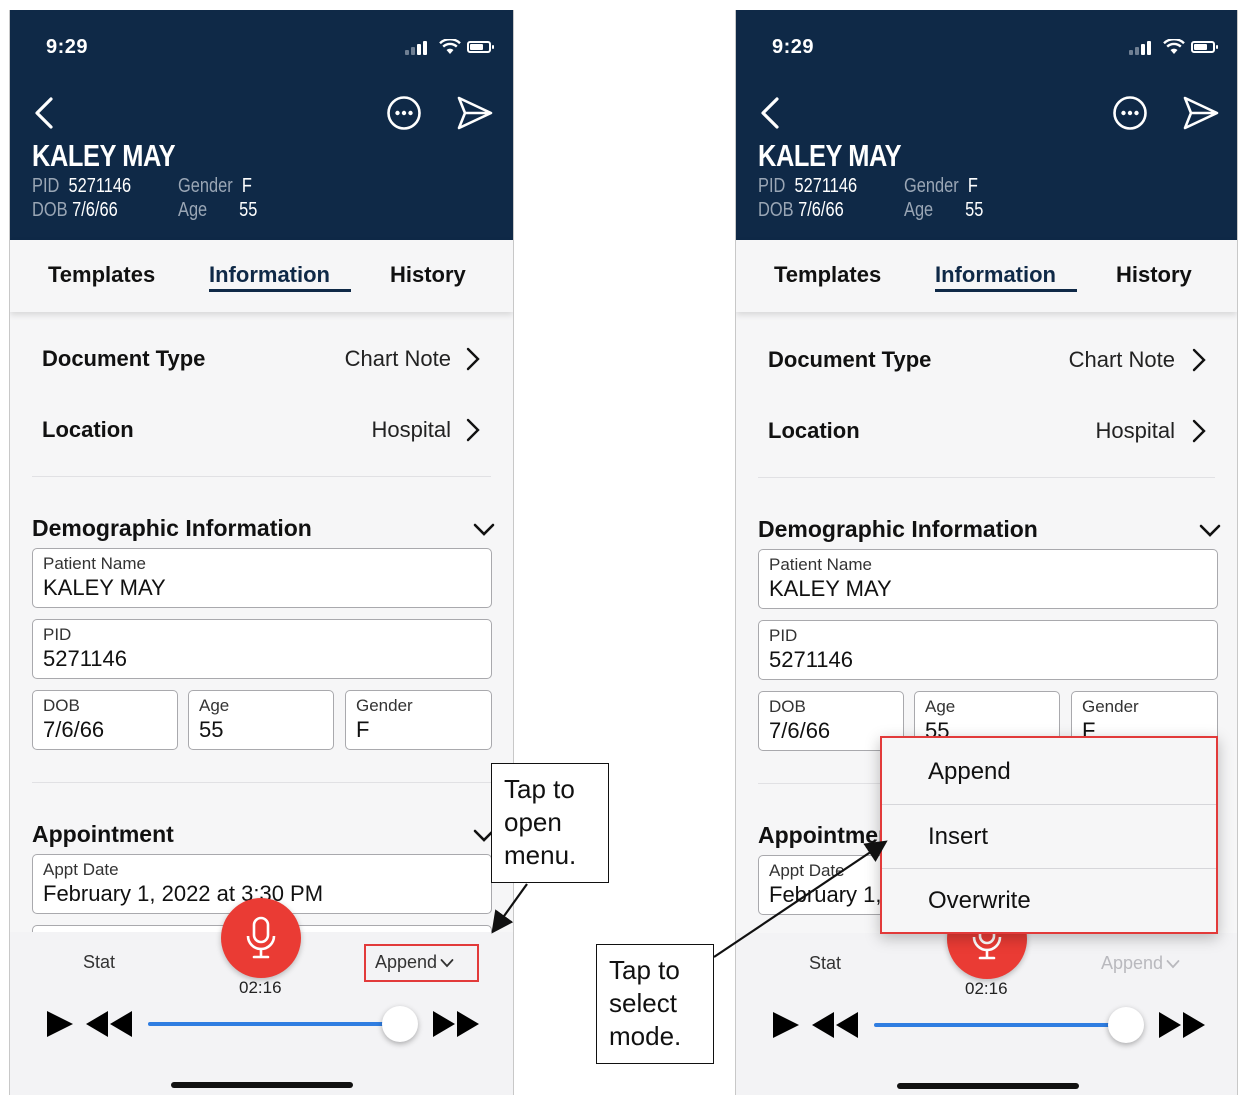 This screenshot has width=1238, height=1095. Describe the element at coordinates (931, 186) in the screenshot. I see `gender-label: Gender` at that location.